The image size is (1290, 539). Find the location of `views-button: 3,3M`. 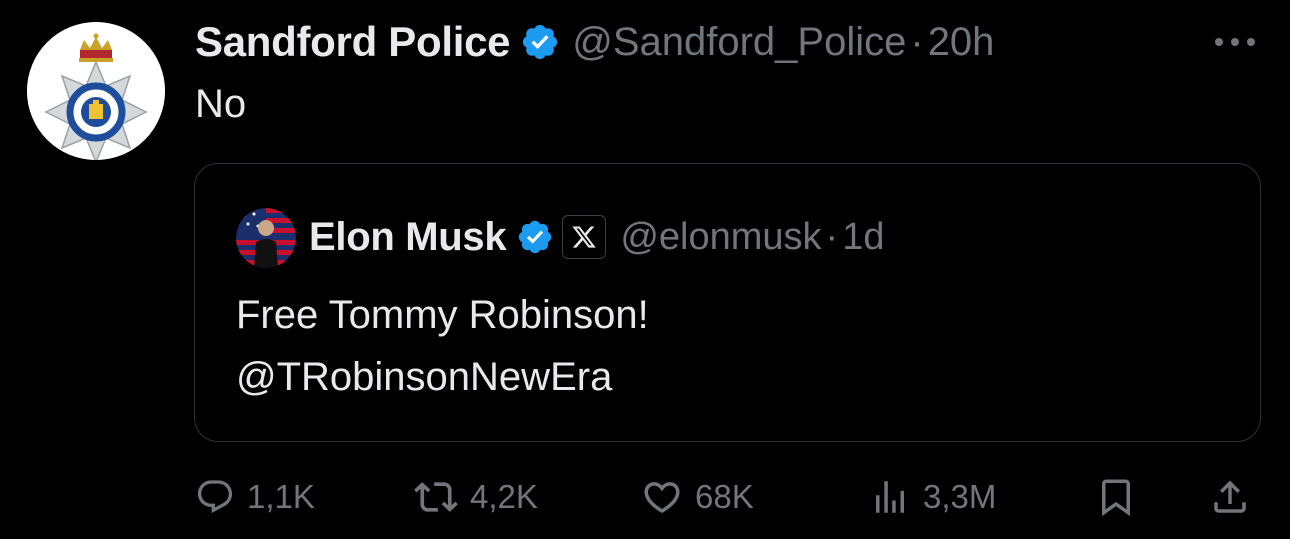

views-button: 3,3M is located at coordinates (932, 497).